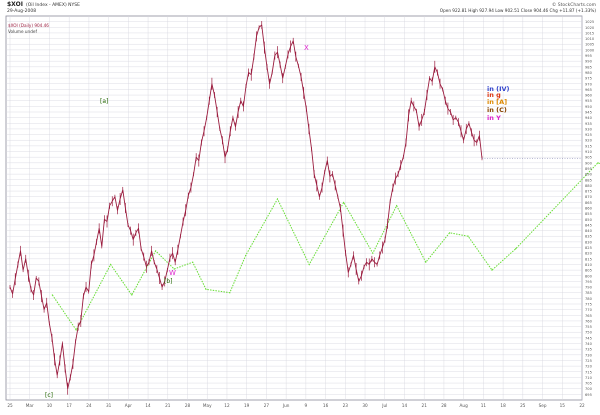  What do you see at coordinates (104, 101) in the screenshot?
I see `wave-label-a: [a]` at bounding box center [104, 101].